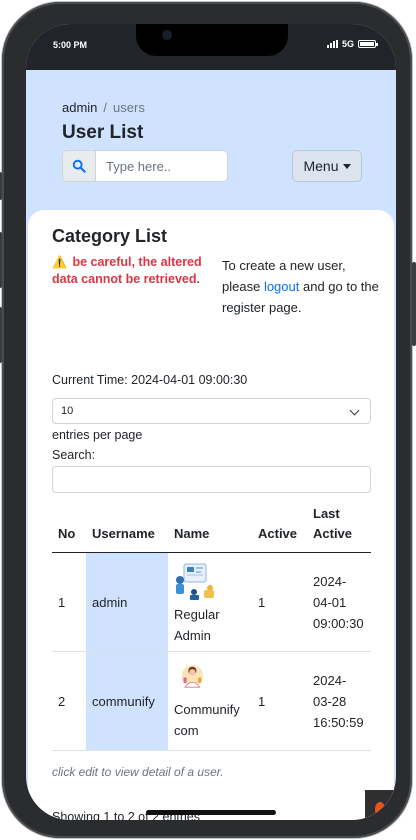 The width and height of the screenshot is (416, 840). What do you see at coordinates (110, 236) in the screenshot?
I see `card-title: Category List` at bounding box center [110, 236].